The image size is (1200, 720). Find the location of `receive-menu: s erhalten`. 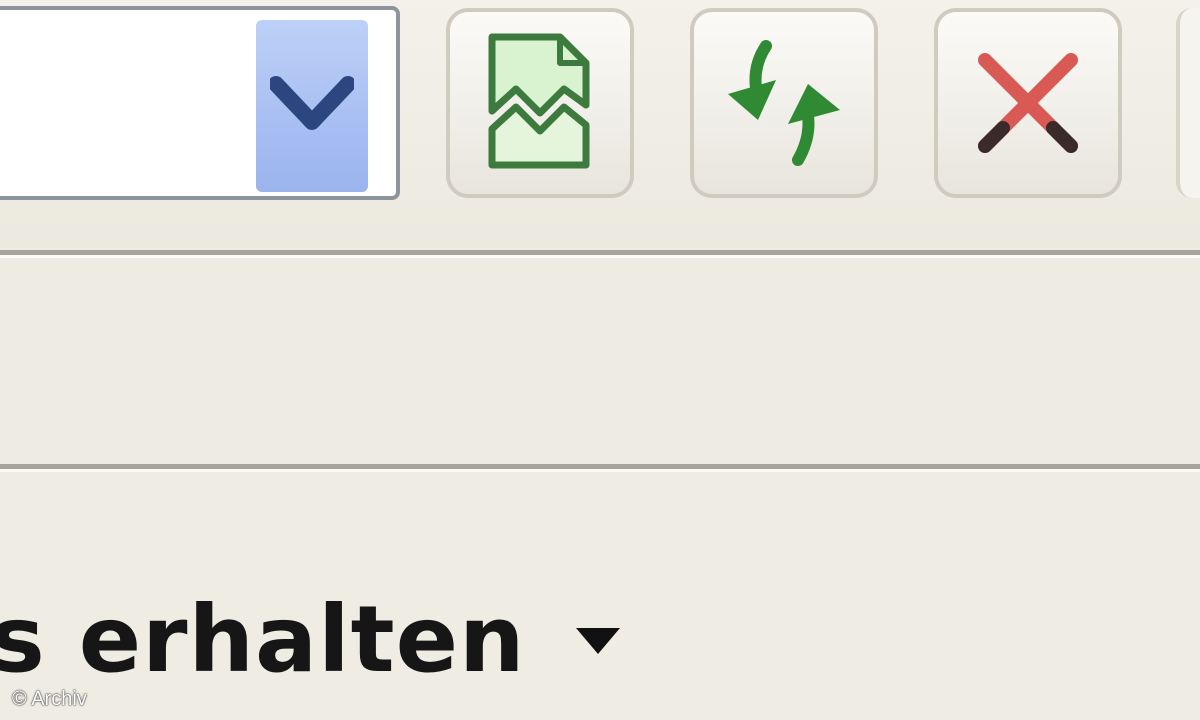

receive-menu: s erhalten is located at coordinates (311, 639).